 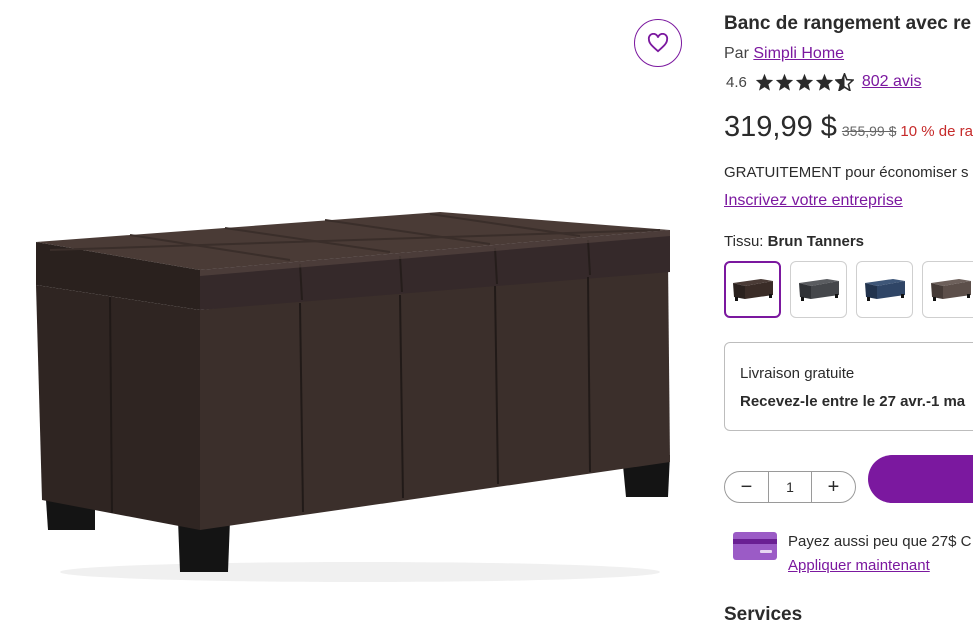 I want to click on heart-icon, so click(x=658, y=43).